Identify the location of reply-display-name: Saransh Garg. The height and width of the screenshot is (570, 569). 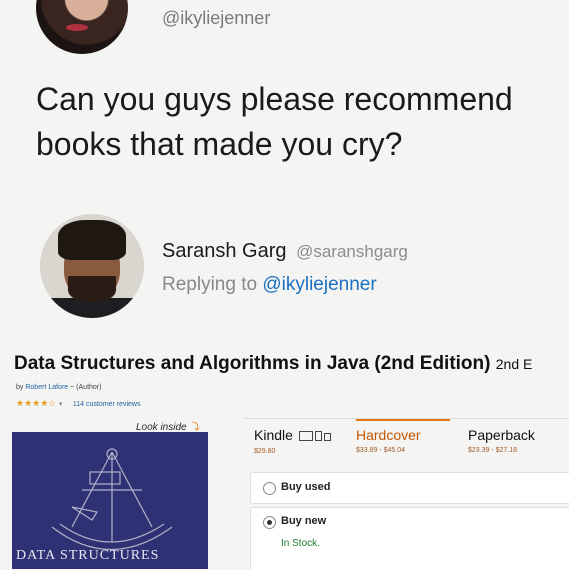
(224, 251).